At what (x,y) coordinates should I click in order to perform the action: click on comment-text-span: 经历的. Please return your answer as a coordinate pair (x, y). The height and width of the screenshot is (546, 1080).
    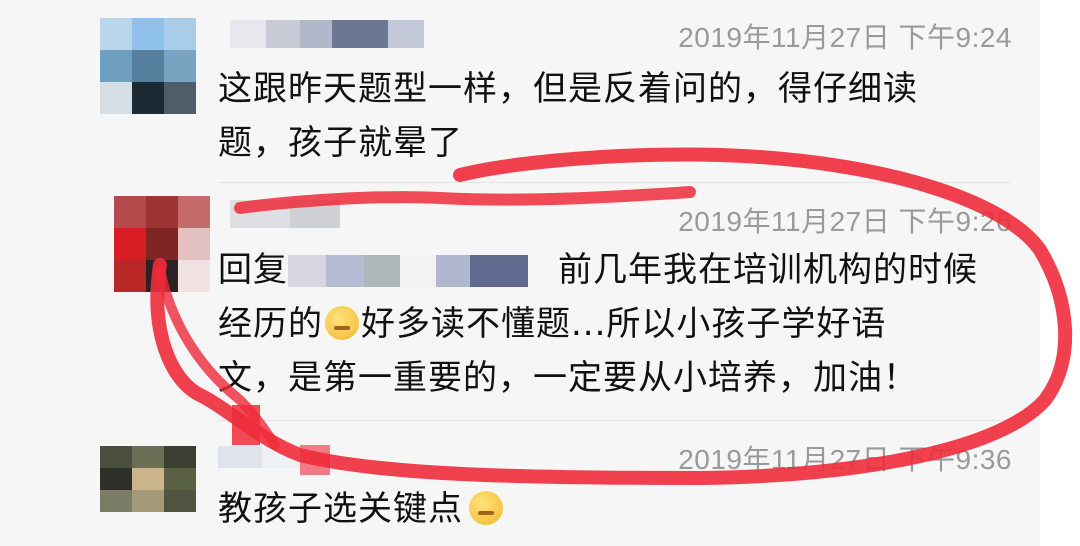
    Looking at the image, I should click on (270, 324).